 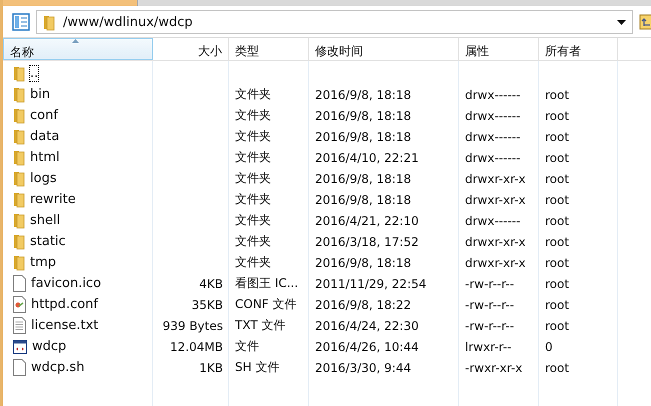 What do you see at coordinates (367, 325) in the screenshot?
I see `table-cell: 2016/4/24, 22:30` at bounding box center [367, 325].